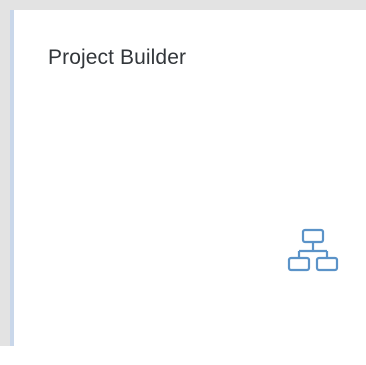 Image resolution: width=366 pixels, height=365 pixels. Describe the element at coordinates (117, 57) in the screenshot. I see `tile-title: Project Builder` at that location.